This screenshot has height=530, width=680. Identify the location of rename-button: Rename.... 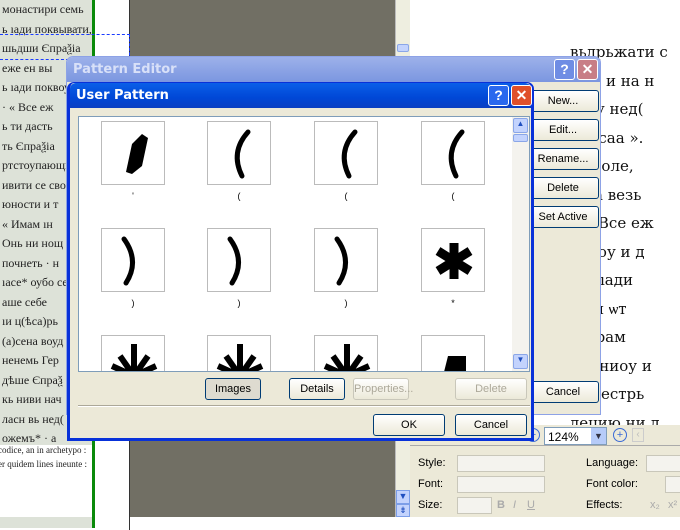
(563, 159).